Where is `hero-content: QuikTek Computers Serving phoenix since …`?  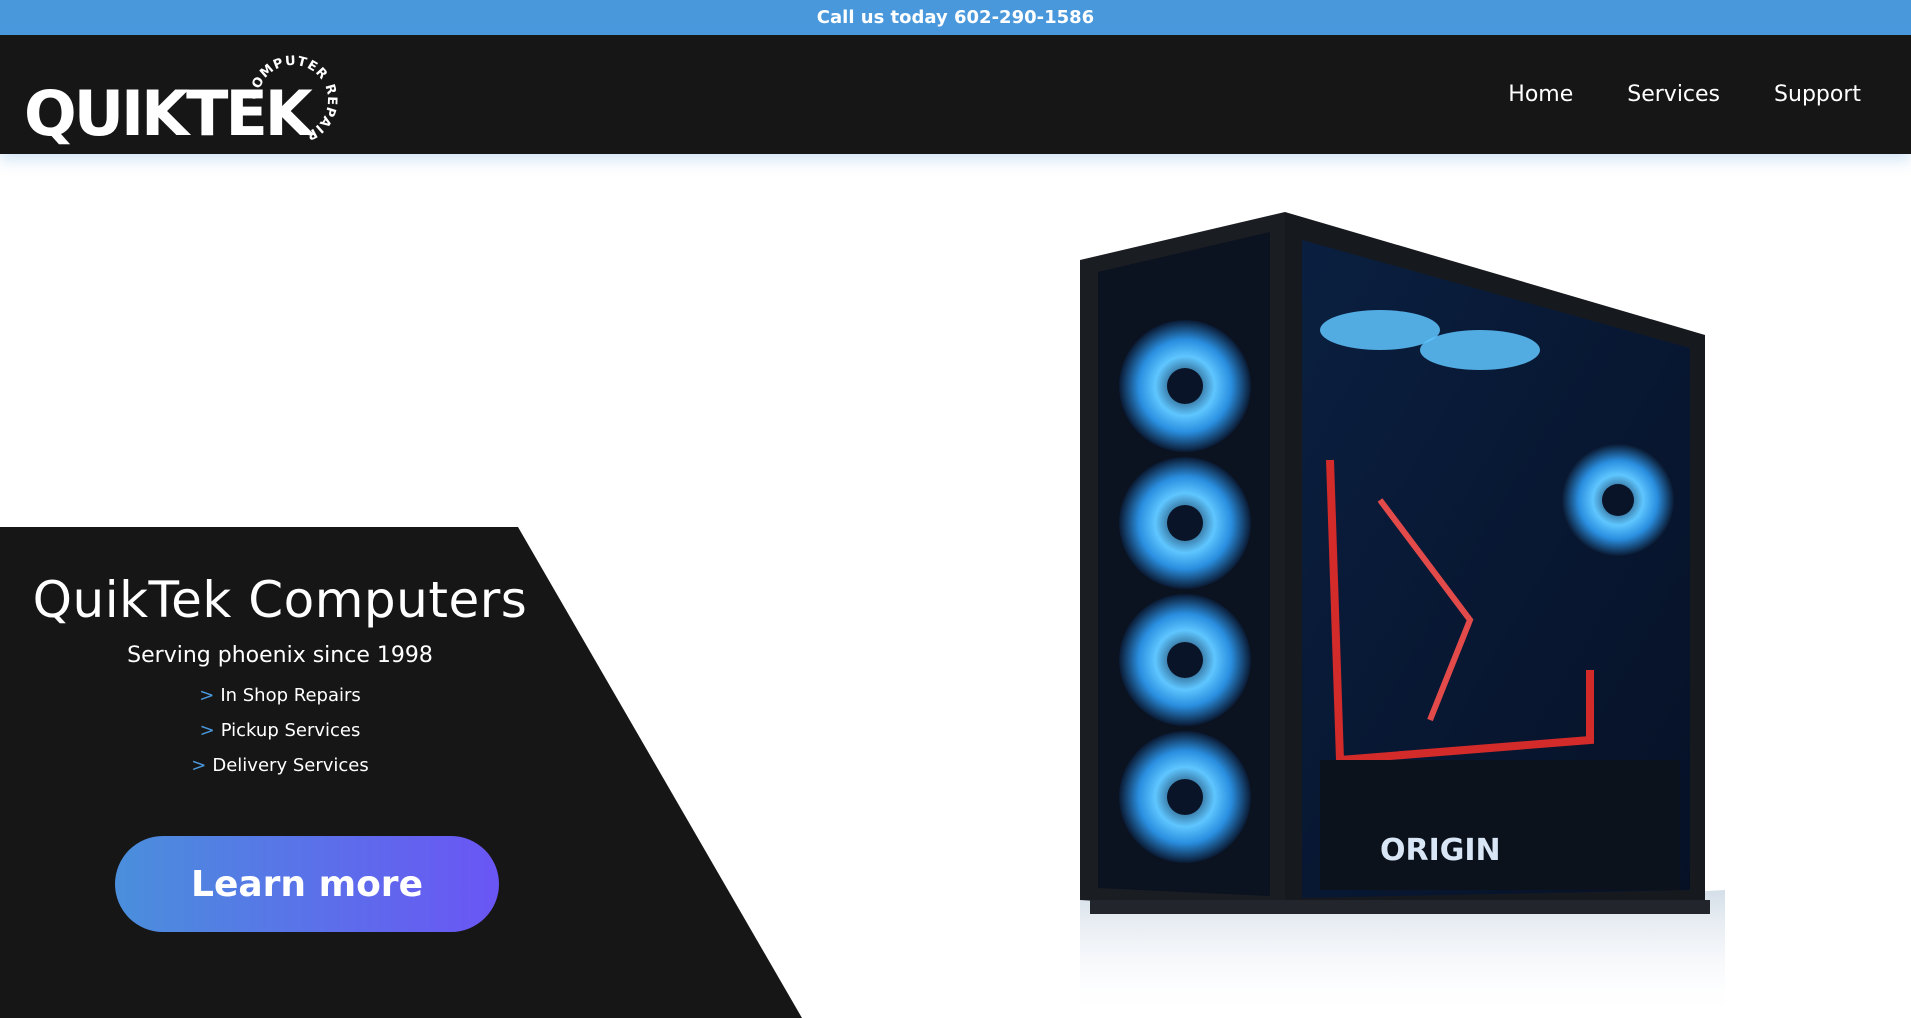 hero-content: QuikTek Computers Serving phoenix since … is located at coordinates (280, 655).